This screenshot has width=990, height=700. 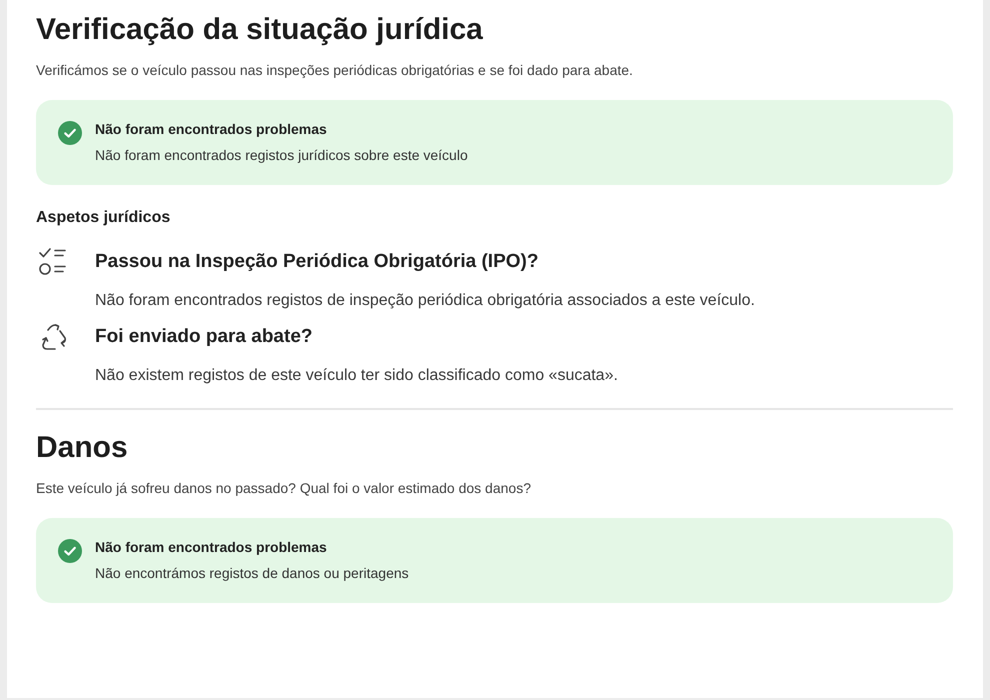 What do you see at coordinates (317, 262) in the screenshot?
I see `question-heading: Passou na Inspeção Periódica Obrigatória (IPO)?` at bounding box center [317, 262].